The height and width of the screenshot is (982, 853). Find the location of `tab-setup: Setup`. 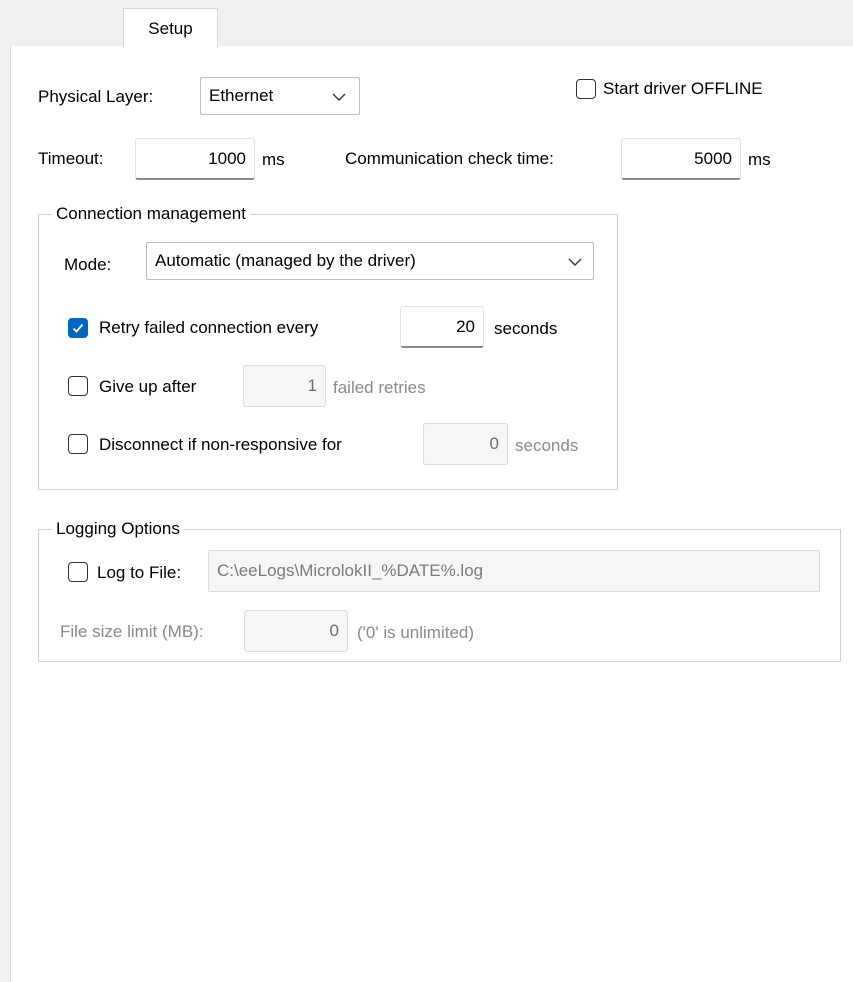

tab-setup: Setup is located at coordinates (170, 28).